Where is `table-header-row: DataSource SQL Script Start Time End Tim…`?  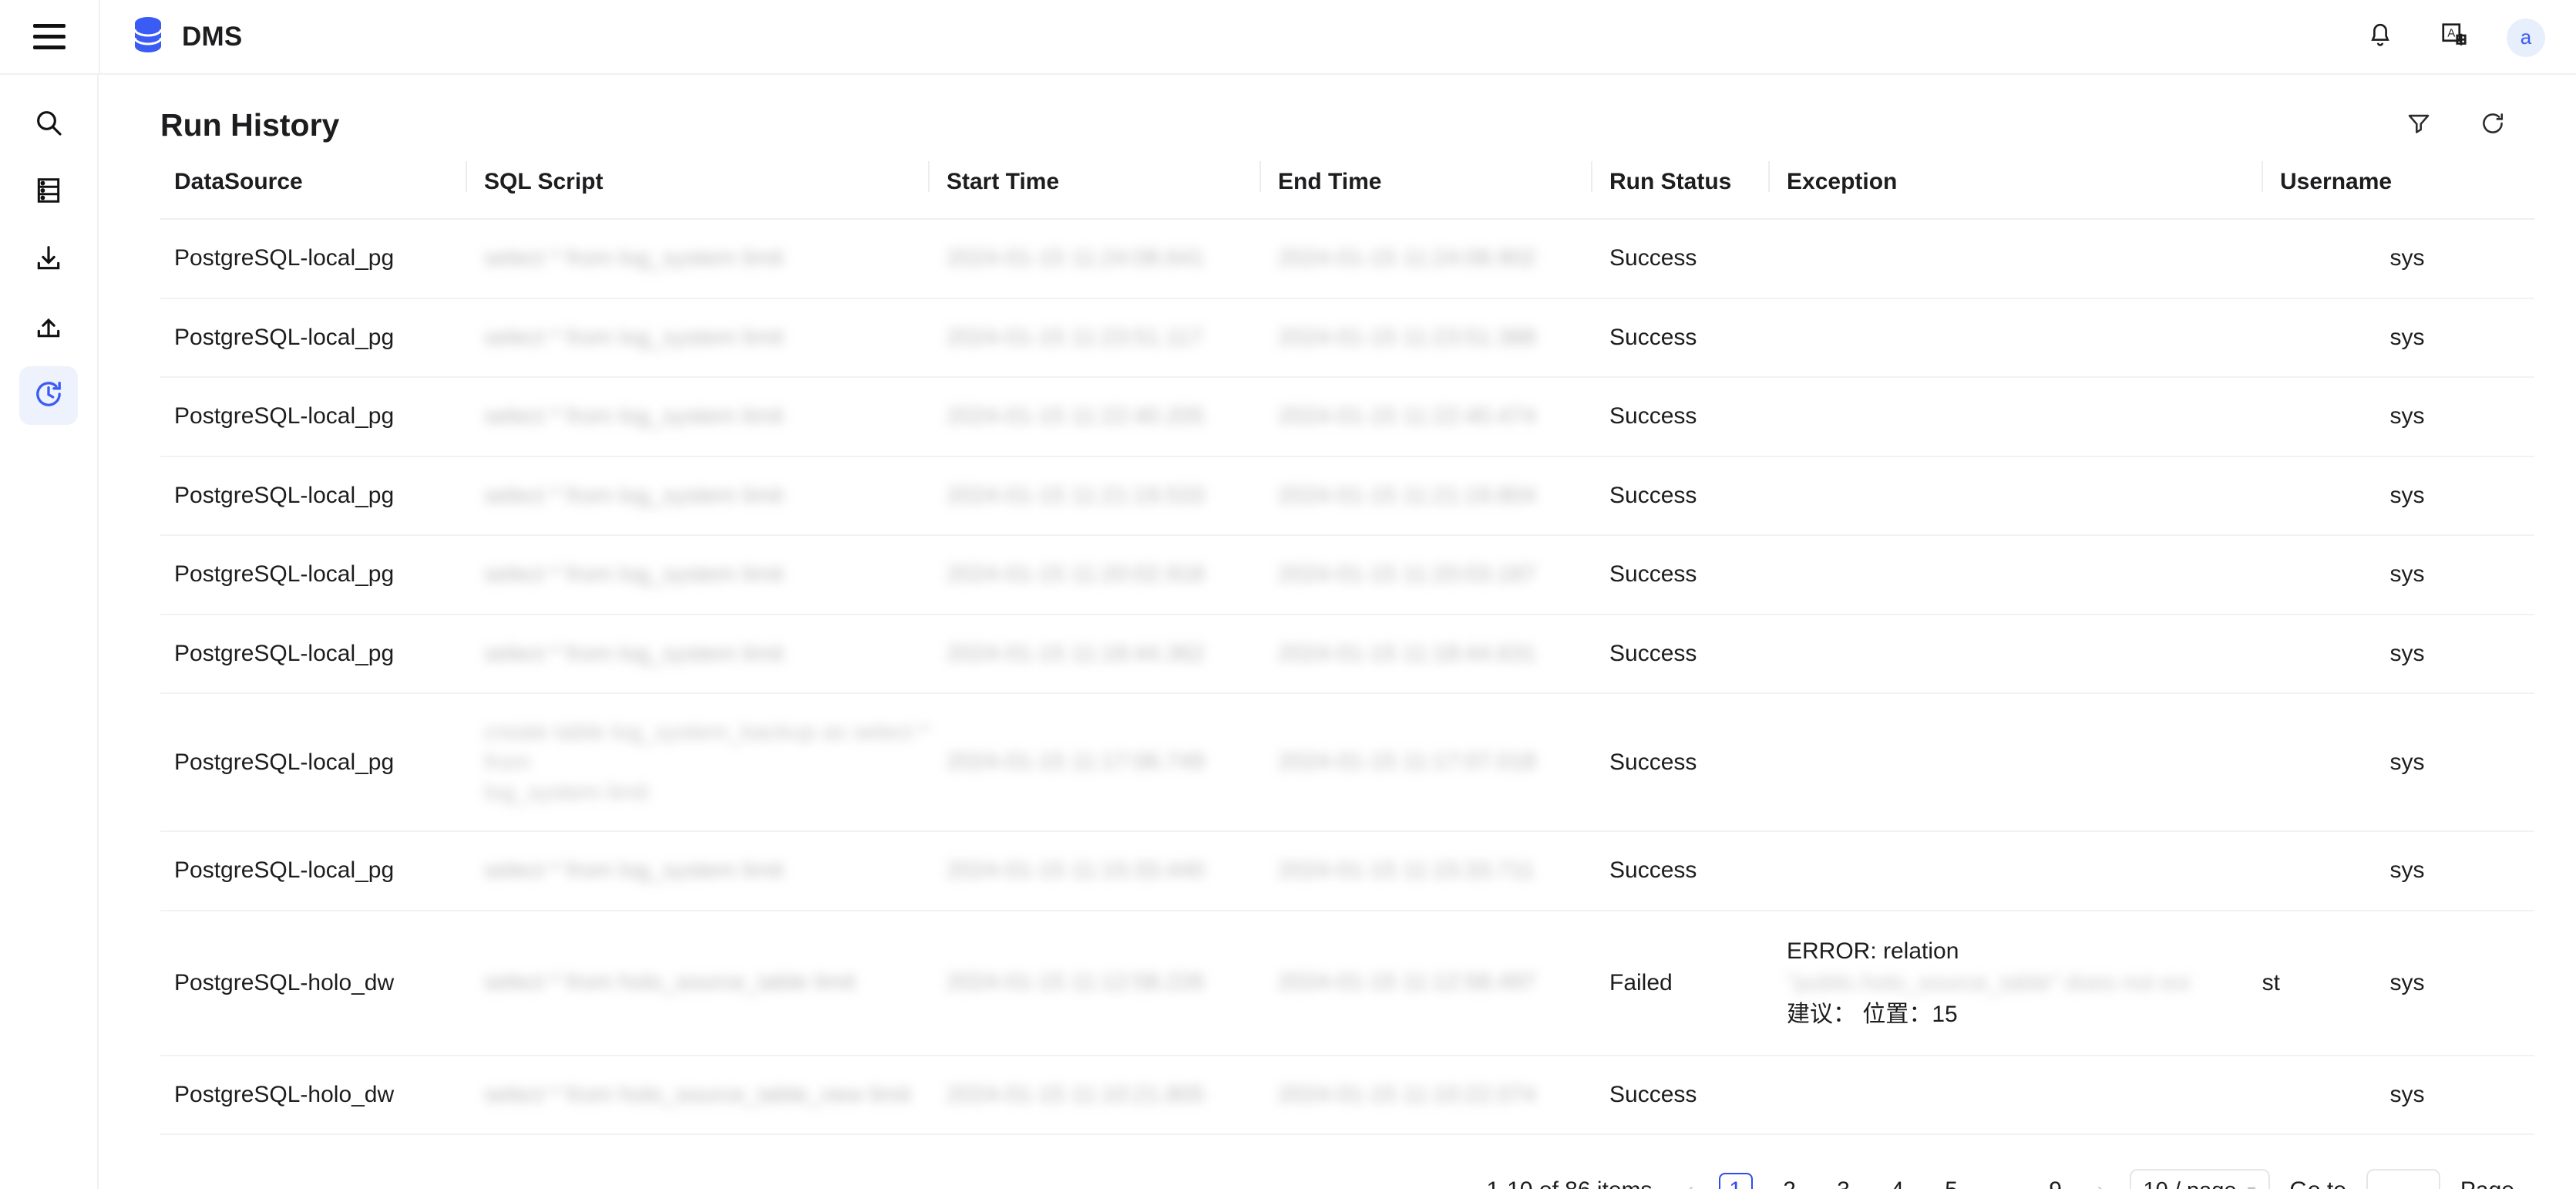
table-header-row: DataSource SQL Script Start Time End Tim… is located at coordinates (1347, 187).